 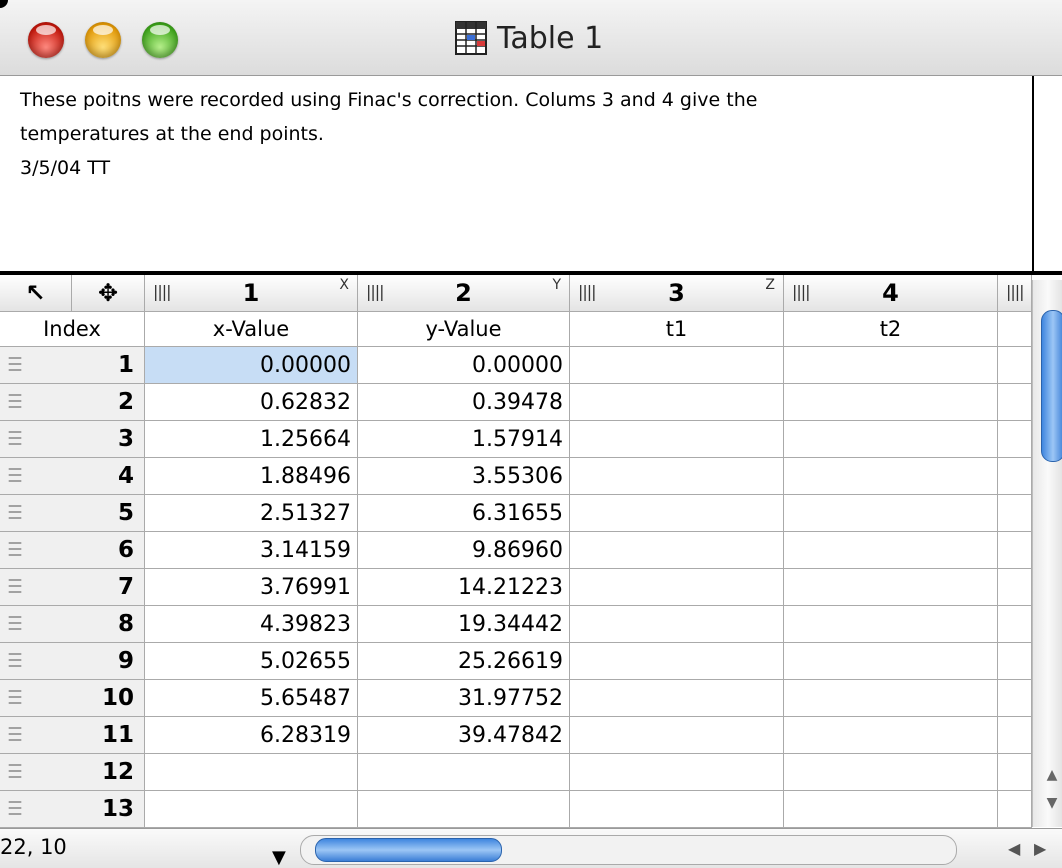 I want to click on row-header: — — — 4, so click(x=72, y=476).